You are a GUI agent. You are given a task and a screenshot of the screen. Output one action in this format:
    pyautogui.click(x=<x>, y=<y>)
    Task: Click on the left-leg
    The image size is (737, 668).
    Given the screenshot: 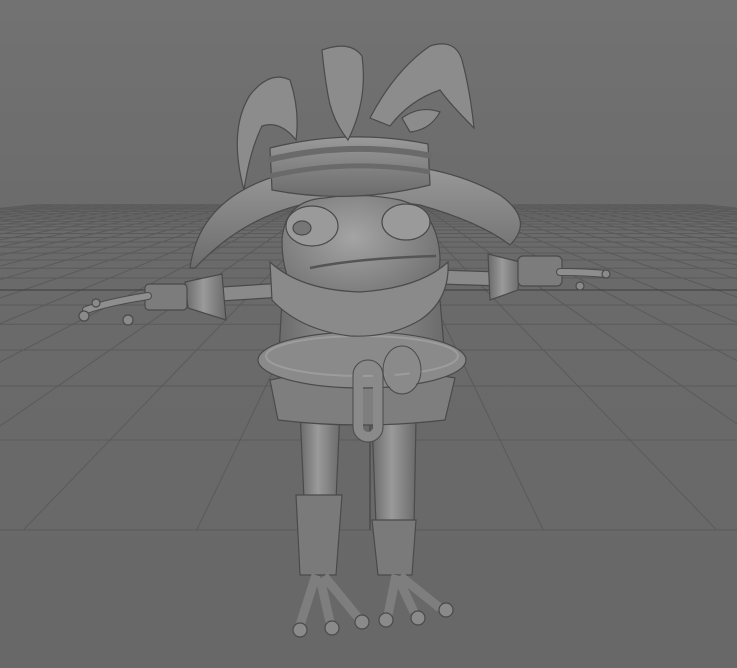 What is the action you would take?
    pyautogui.click(x=331, y=523)
    